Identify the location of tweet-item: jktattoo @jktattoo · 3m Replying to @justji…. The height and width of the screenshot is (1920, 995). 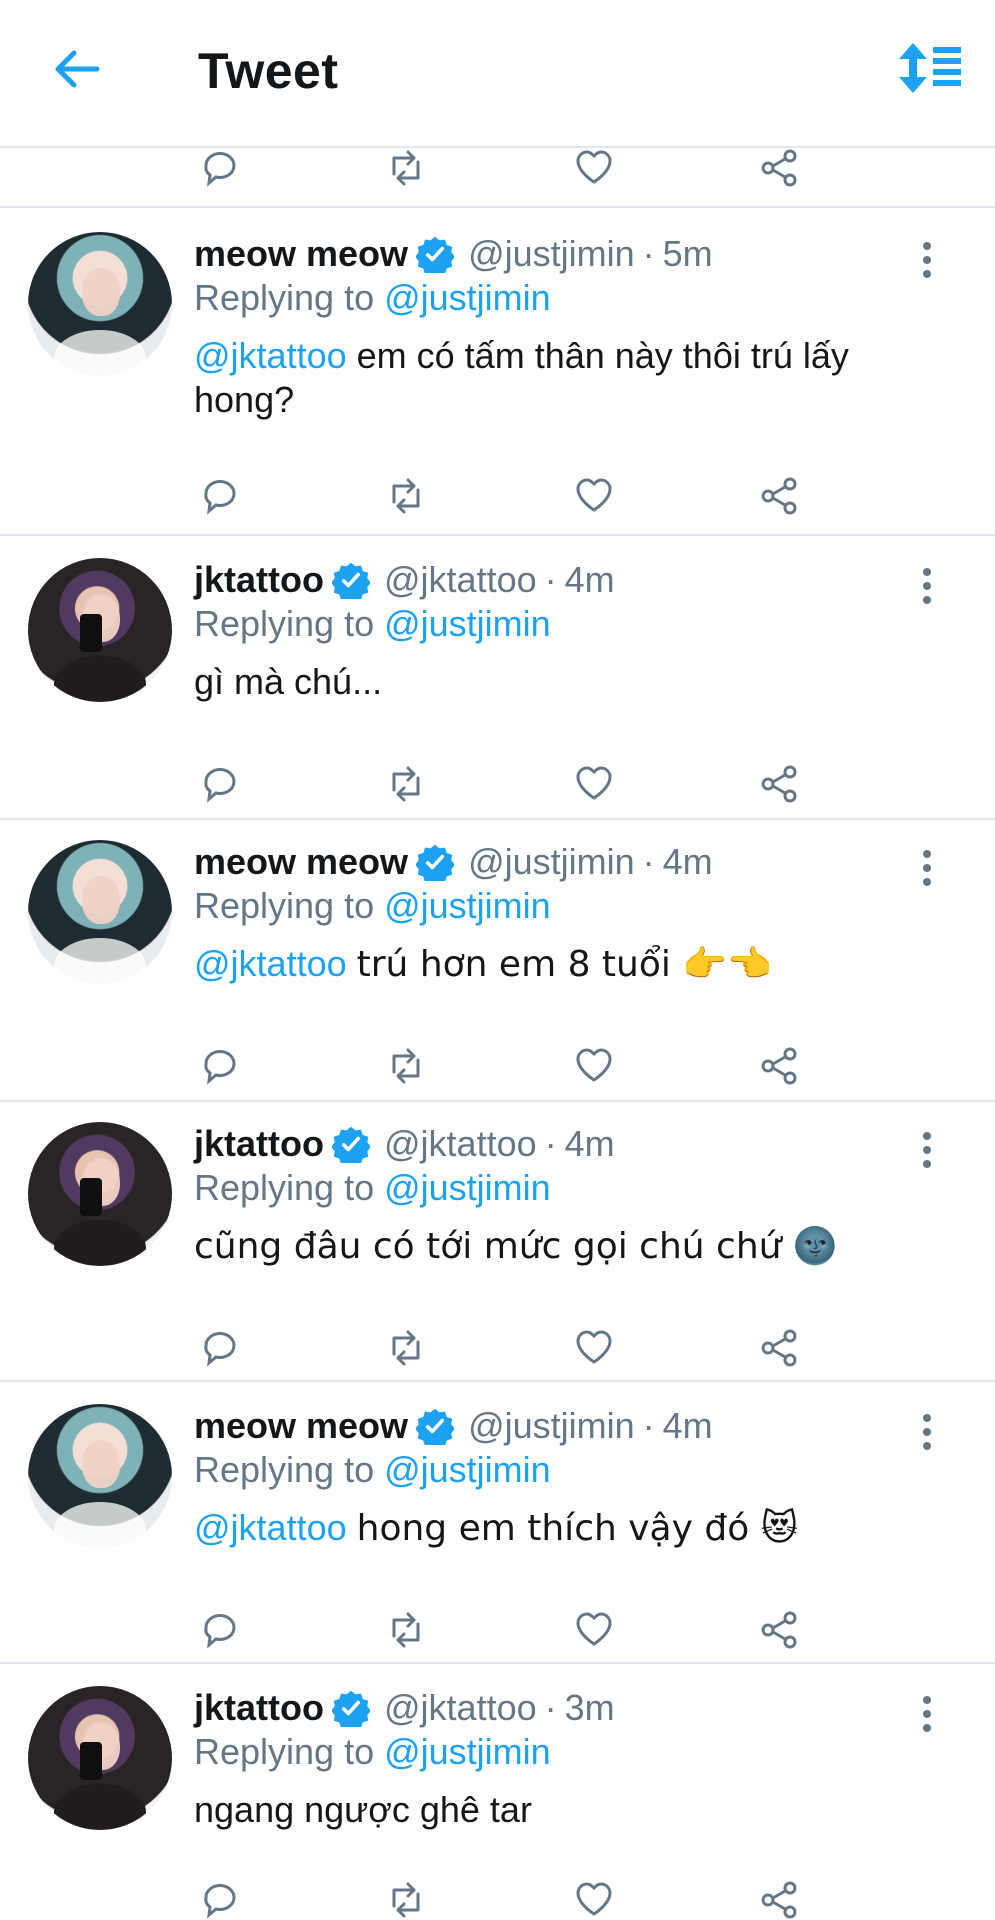
(497, 1792).